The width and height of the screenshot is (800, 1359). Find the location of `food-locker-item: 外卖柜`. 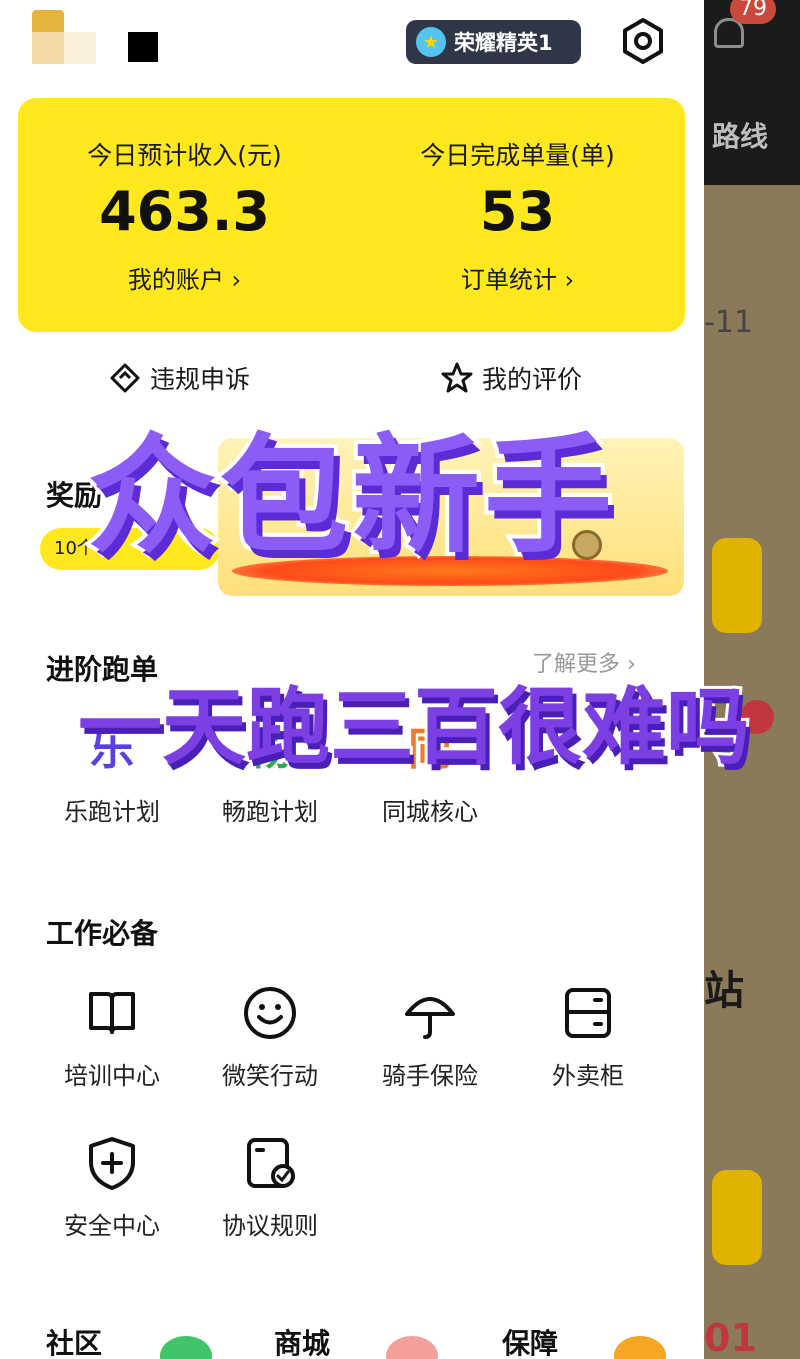

food-locker-item: 外卖柜 is located at coordinates (588, 1044).